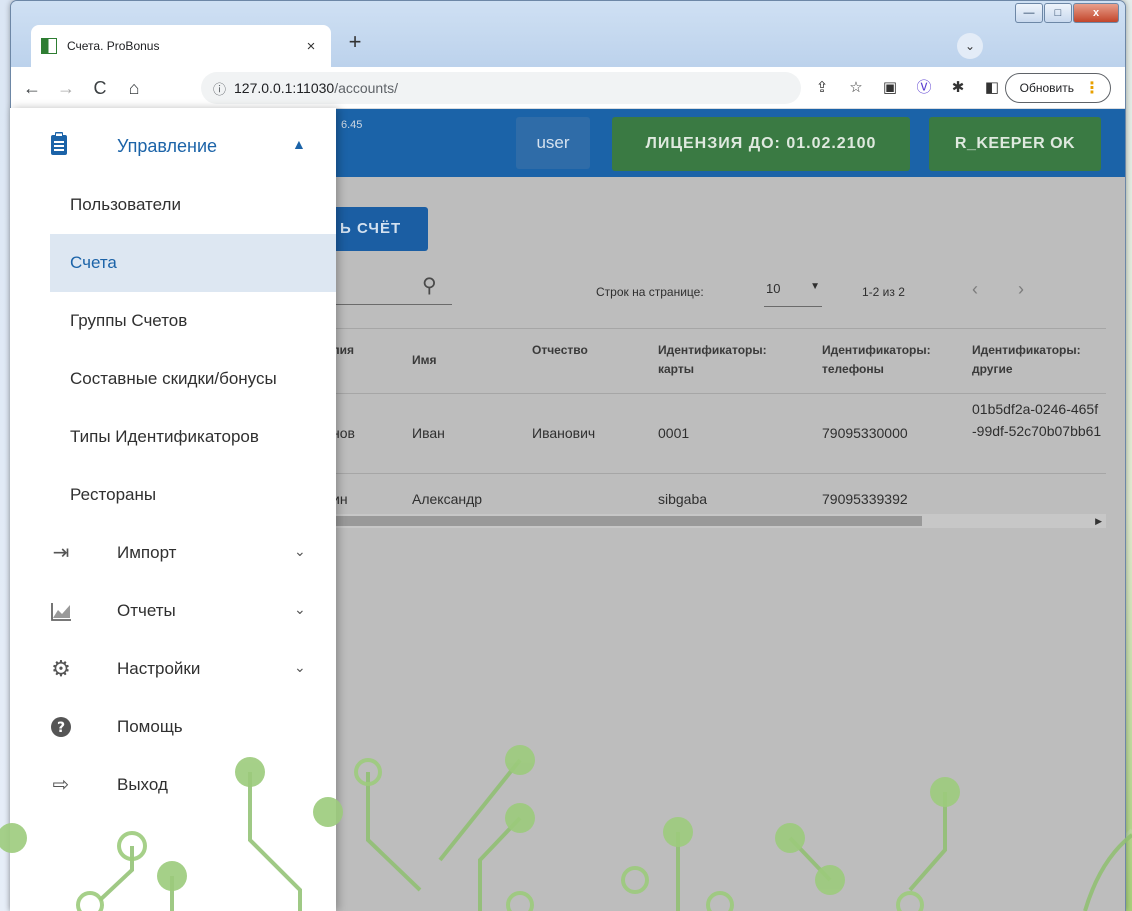 The height and width of the screenshot is (911, 1132). What do you see at coordinates (865, 499) in the screenshot?
I see `table-cell: 79095339392` at bounding box center [865, 499].